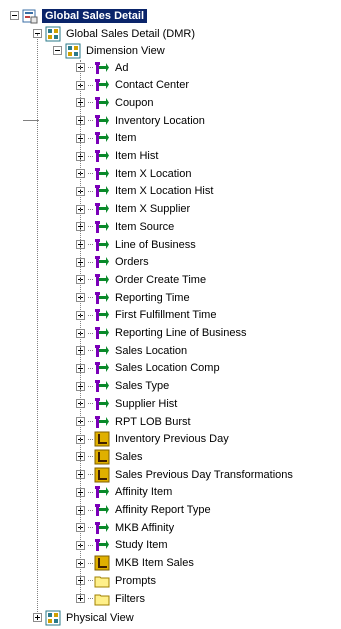  Describe the element at coordinates (167, 368) in the screenshot. I see `tree-node-label: Sales Location Comp` at that location.